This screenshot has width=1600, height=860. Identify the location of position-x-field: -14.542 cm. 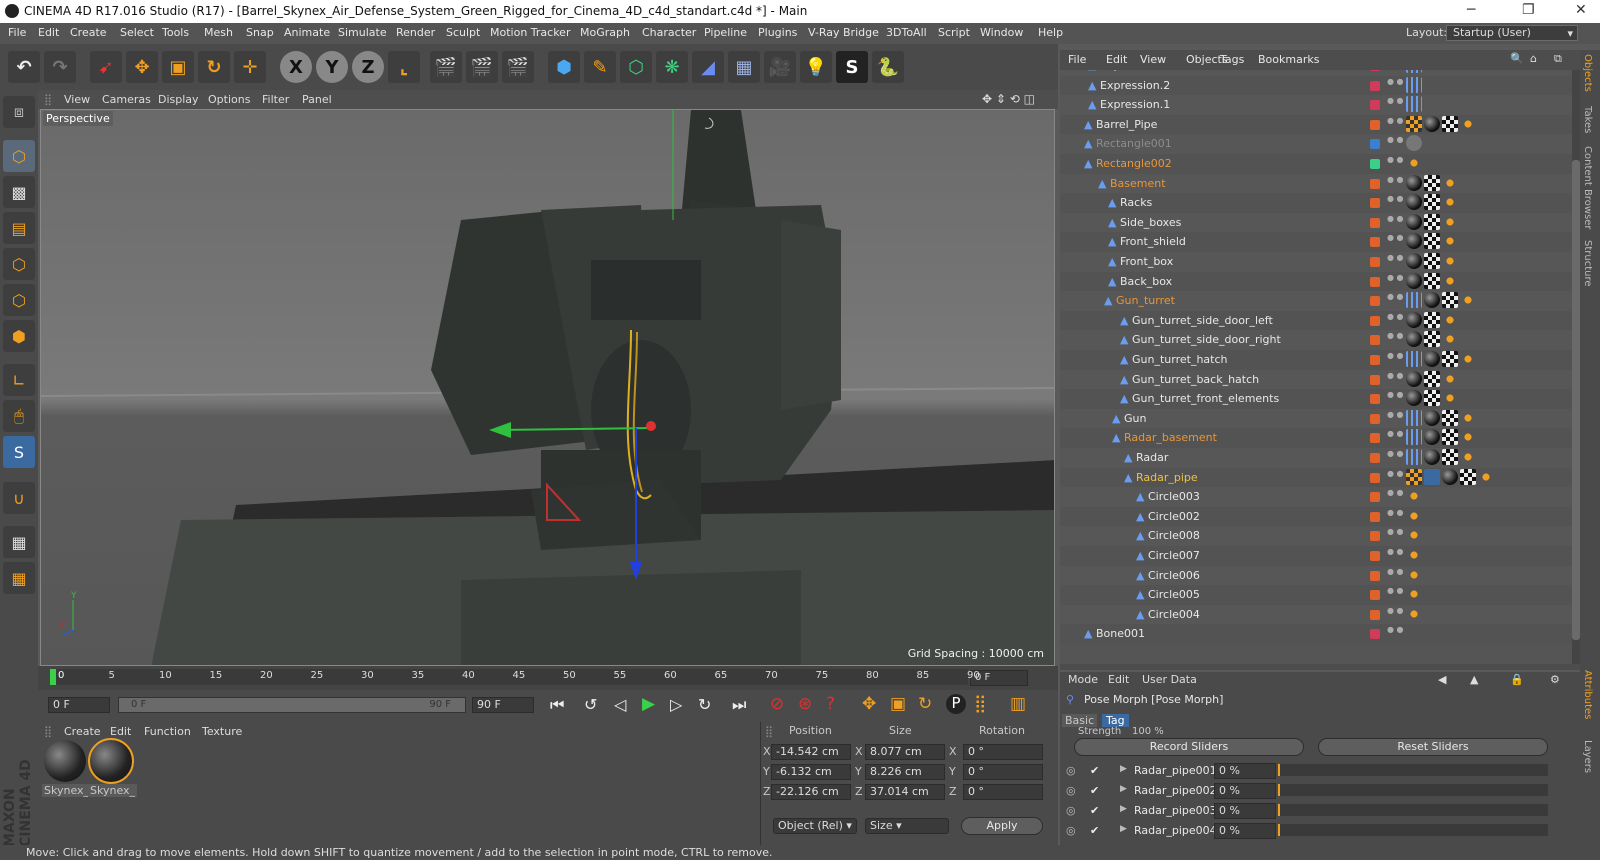
(811, 752).